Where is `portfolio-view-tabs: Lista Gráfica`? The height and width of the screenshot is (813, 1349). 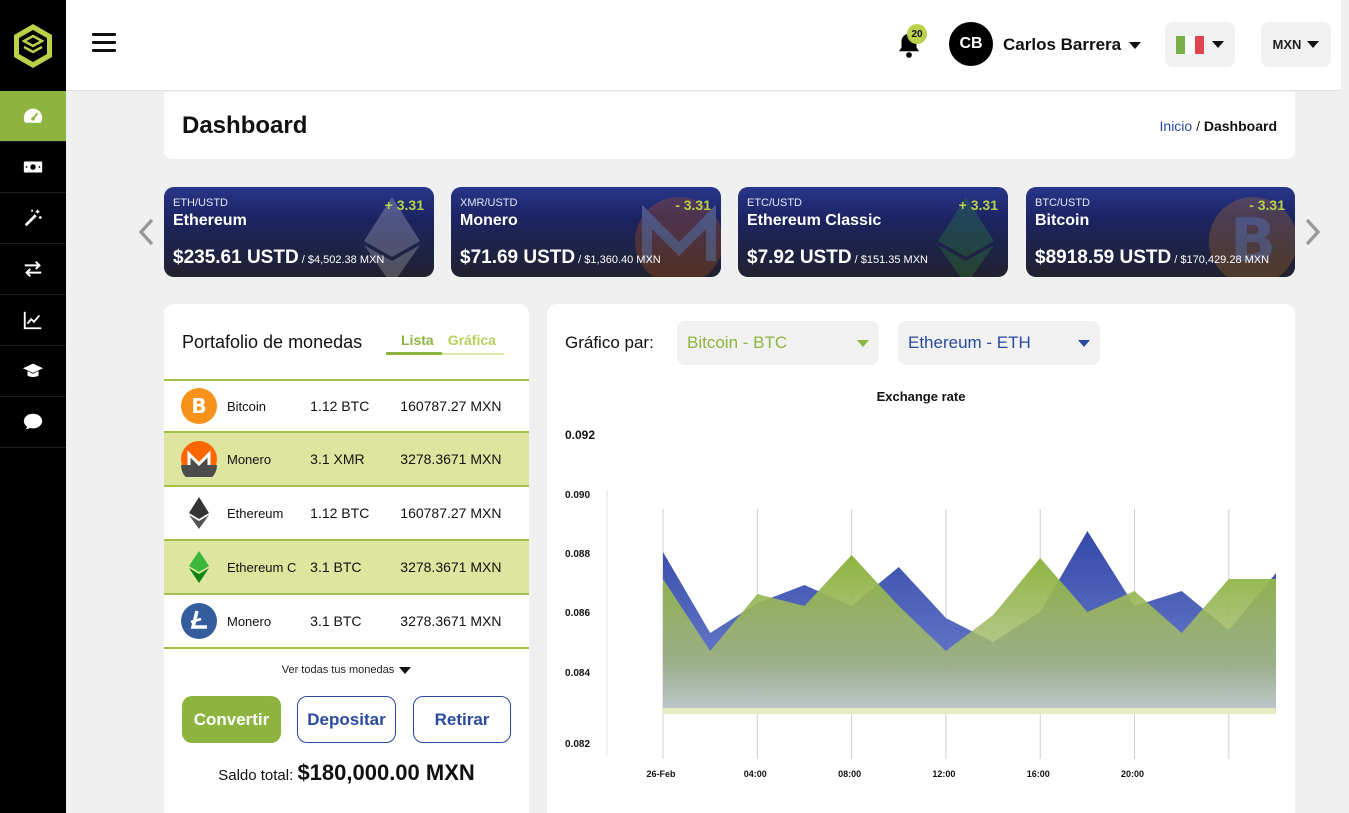 portfolio-view-tabs: Lista Gráfica is located at coordinates (445, 343).